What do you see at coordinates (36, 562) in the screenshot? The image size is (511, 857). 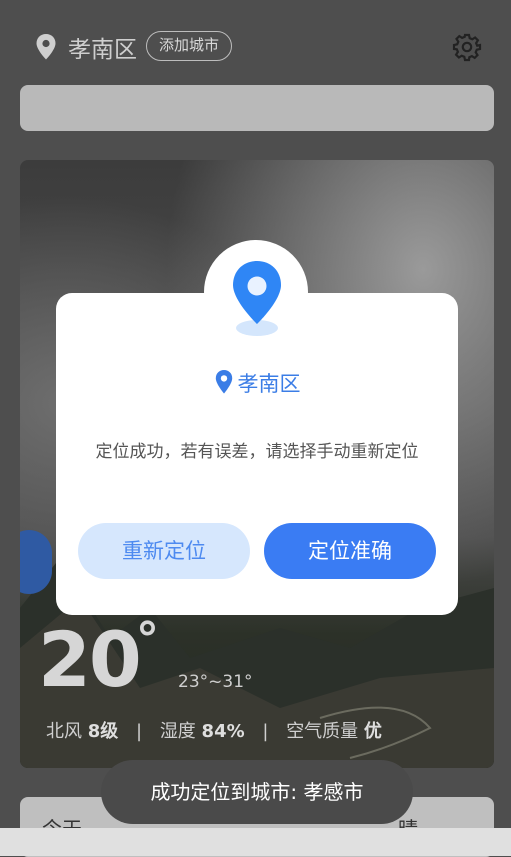 I see `hidden-blue-element` at bounding box center [36, 562].